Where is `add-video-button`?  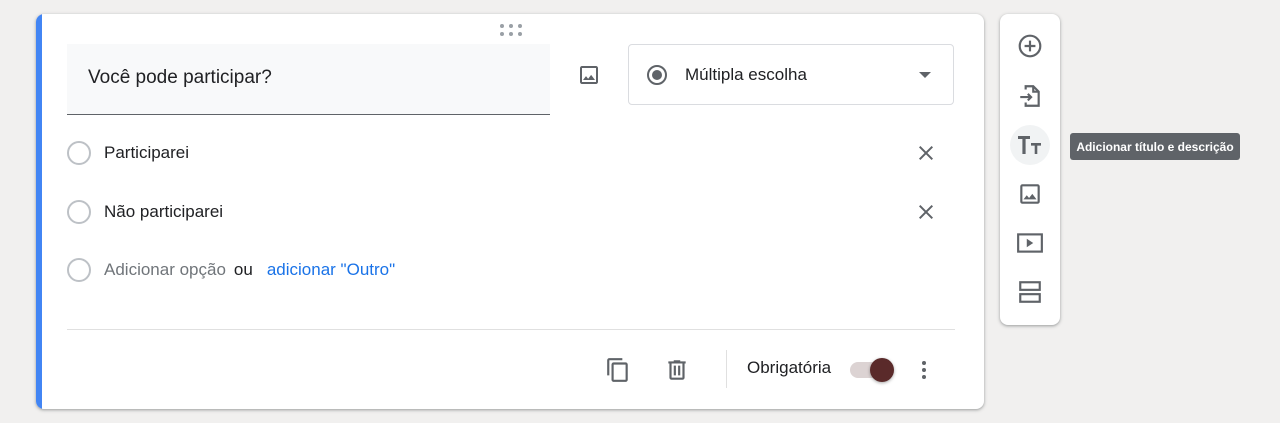 add-video-button is located at coordinates (1030, 243).